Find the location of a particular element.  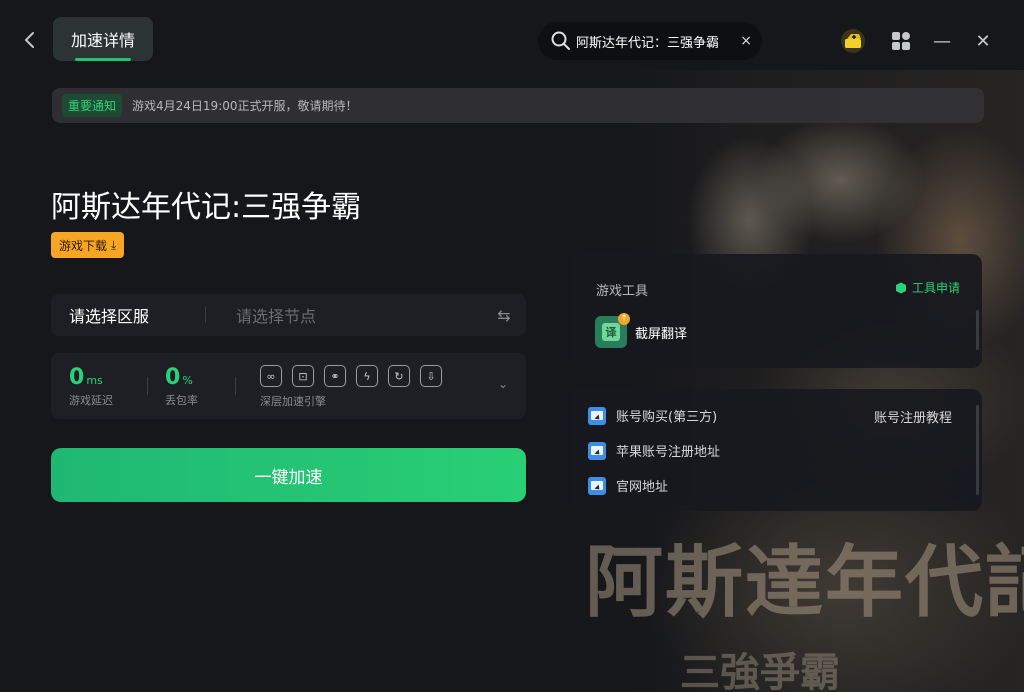

packet-loss-stat: 0% 丢包率 is located at coordinates (181, 386).